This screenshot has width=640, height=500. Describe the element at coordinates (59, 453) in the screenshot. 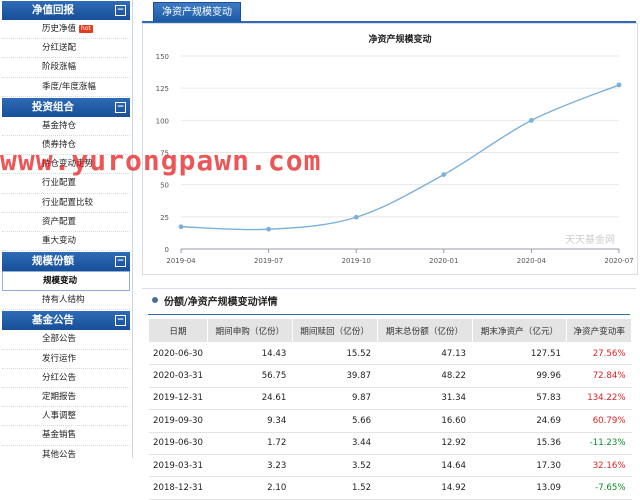

I see `sidebar-item-label: 其他公告` at that location.